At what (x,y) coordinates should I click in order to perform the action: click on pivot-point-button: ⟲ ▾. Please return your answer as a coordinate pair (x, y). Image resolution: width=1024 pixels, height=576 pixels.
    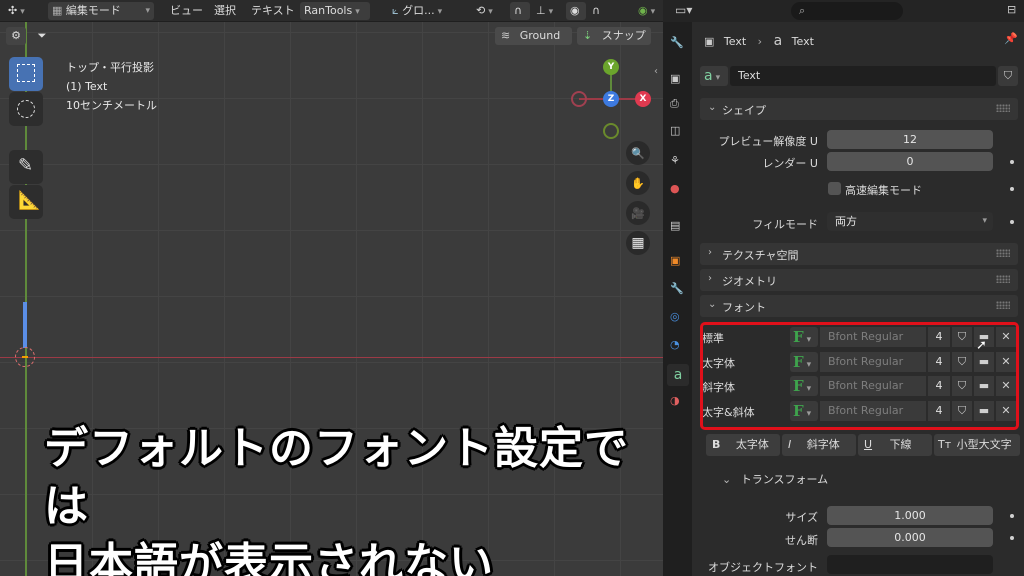
    Looking at the image, I should click on (484, 11).